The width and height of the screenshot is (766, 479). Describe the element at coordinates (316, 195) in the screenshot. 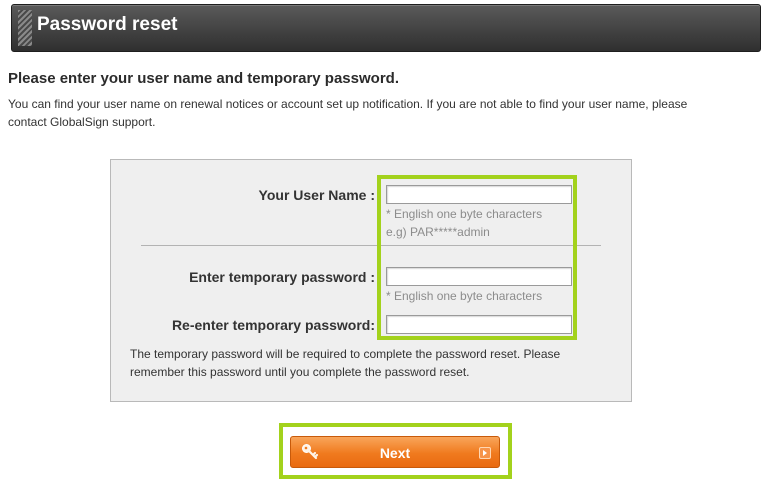

I see `username-label: Your User Name :` at that location.